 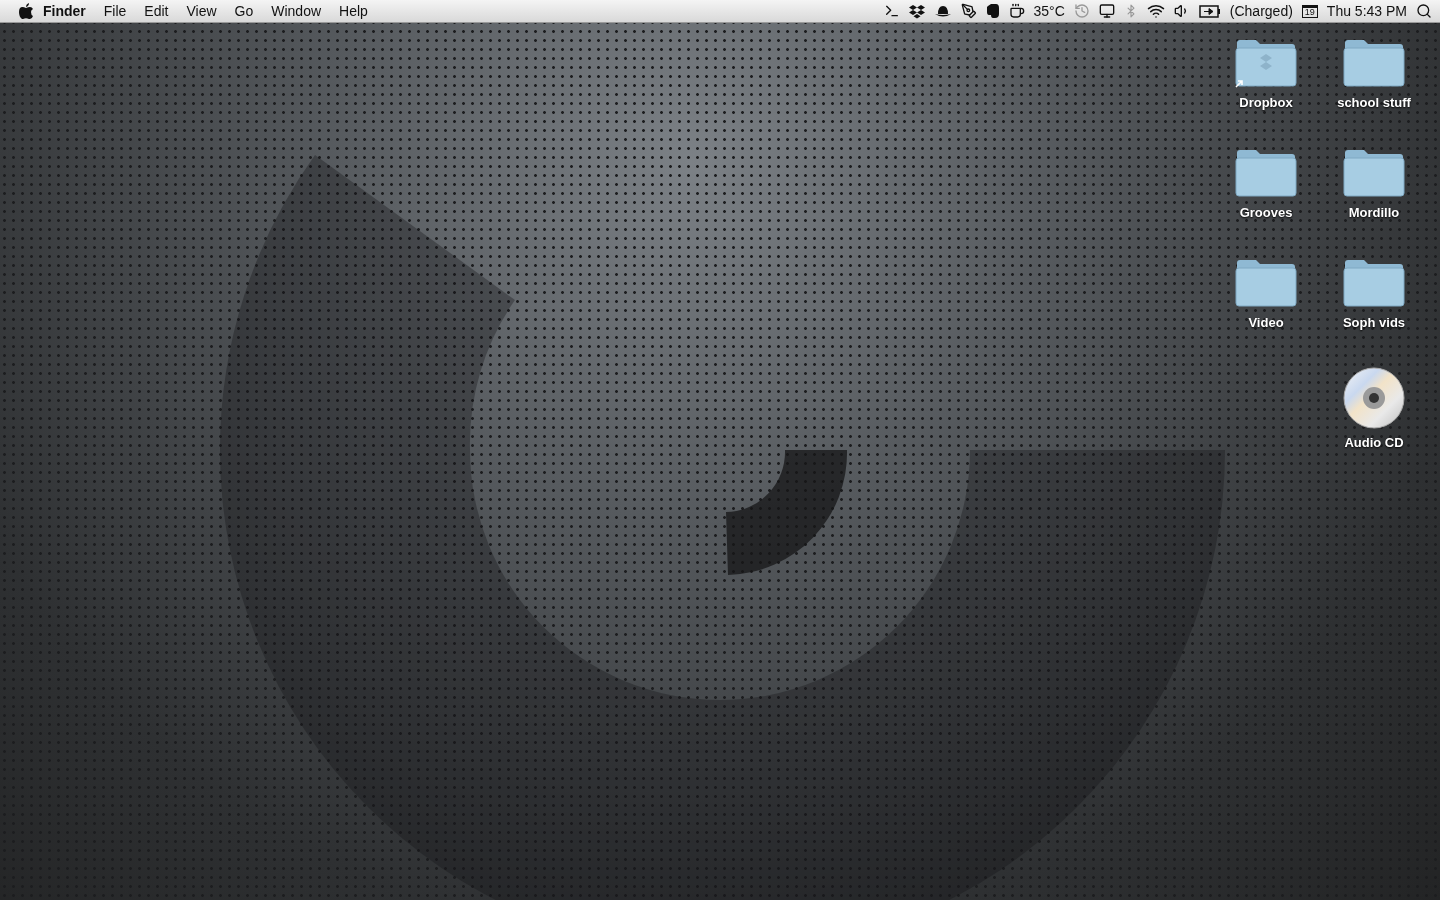 What do you see at coordinates (1374, 442) in the screenshot?
I see `icon-label: Audio CD` at bounding box center [1374, 442].